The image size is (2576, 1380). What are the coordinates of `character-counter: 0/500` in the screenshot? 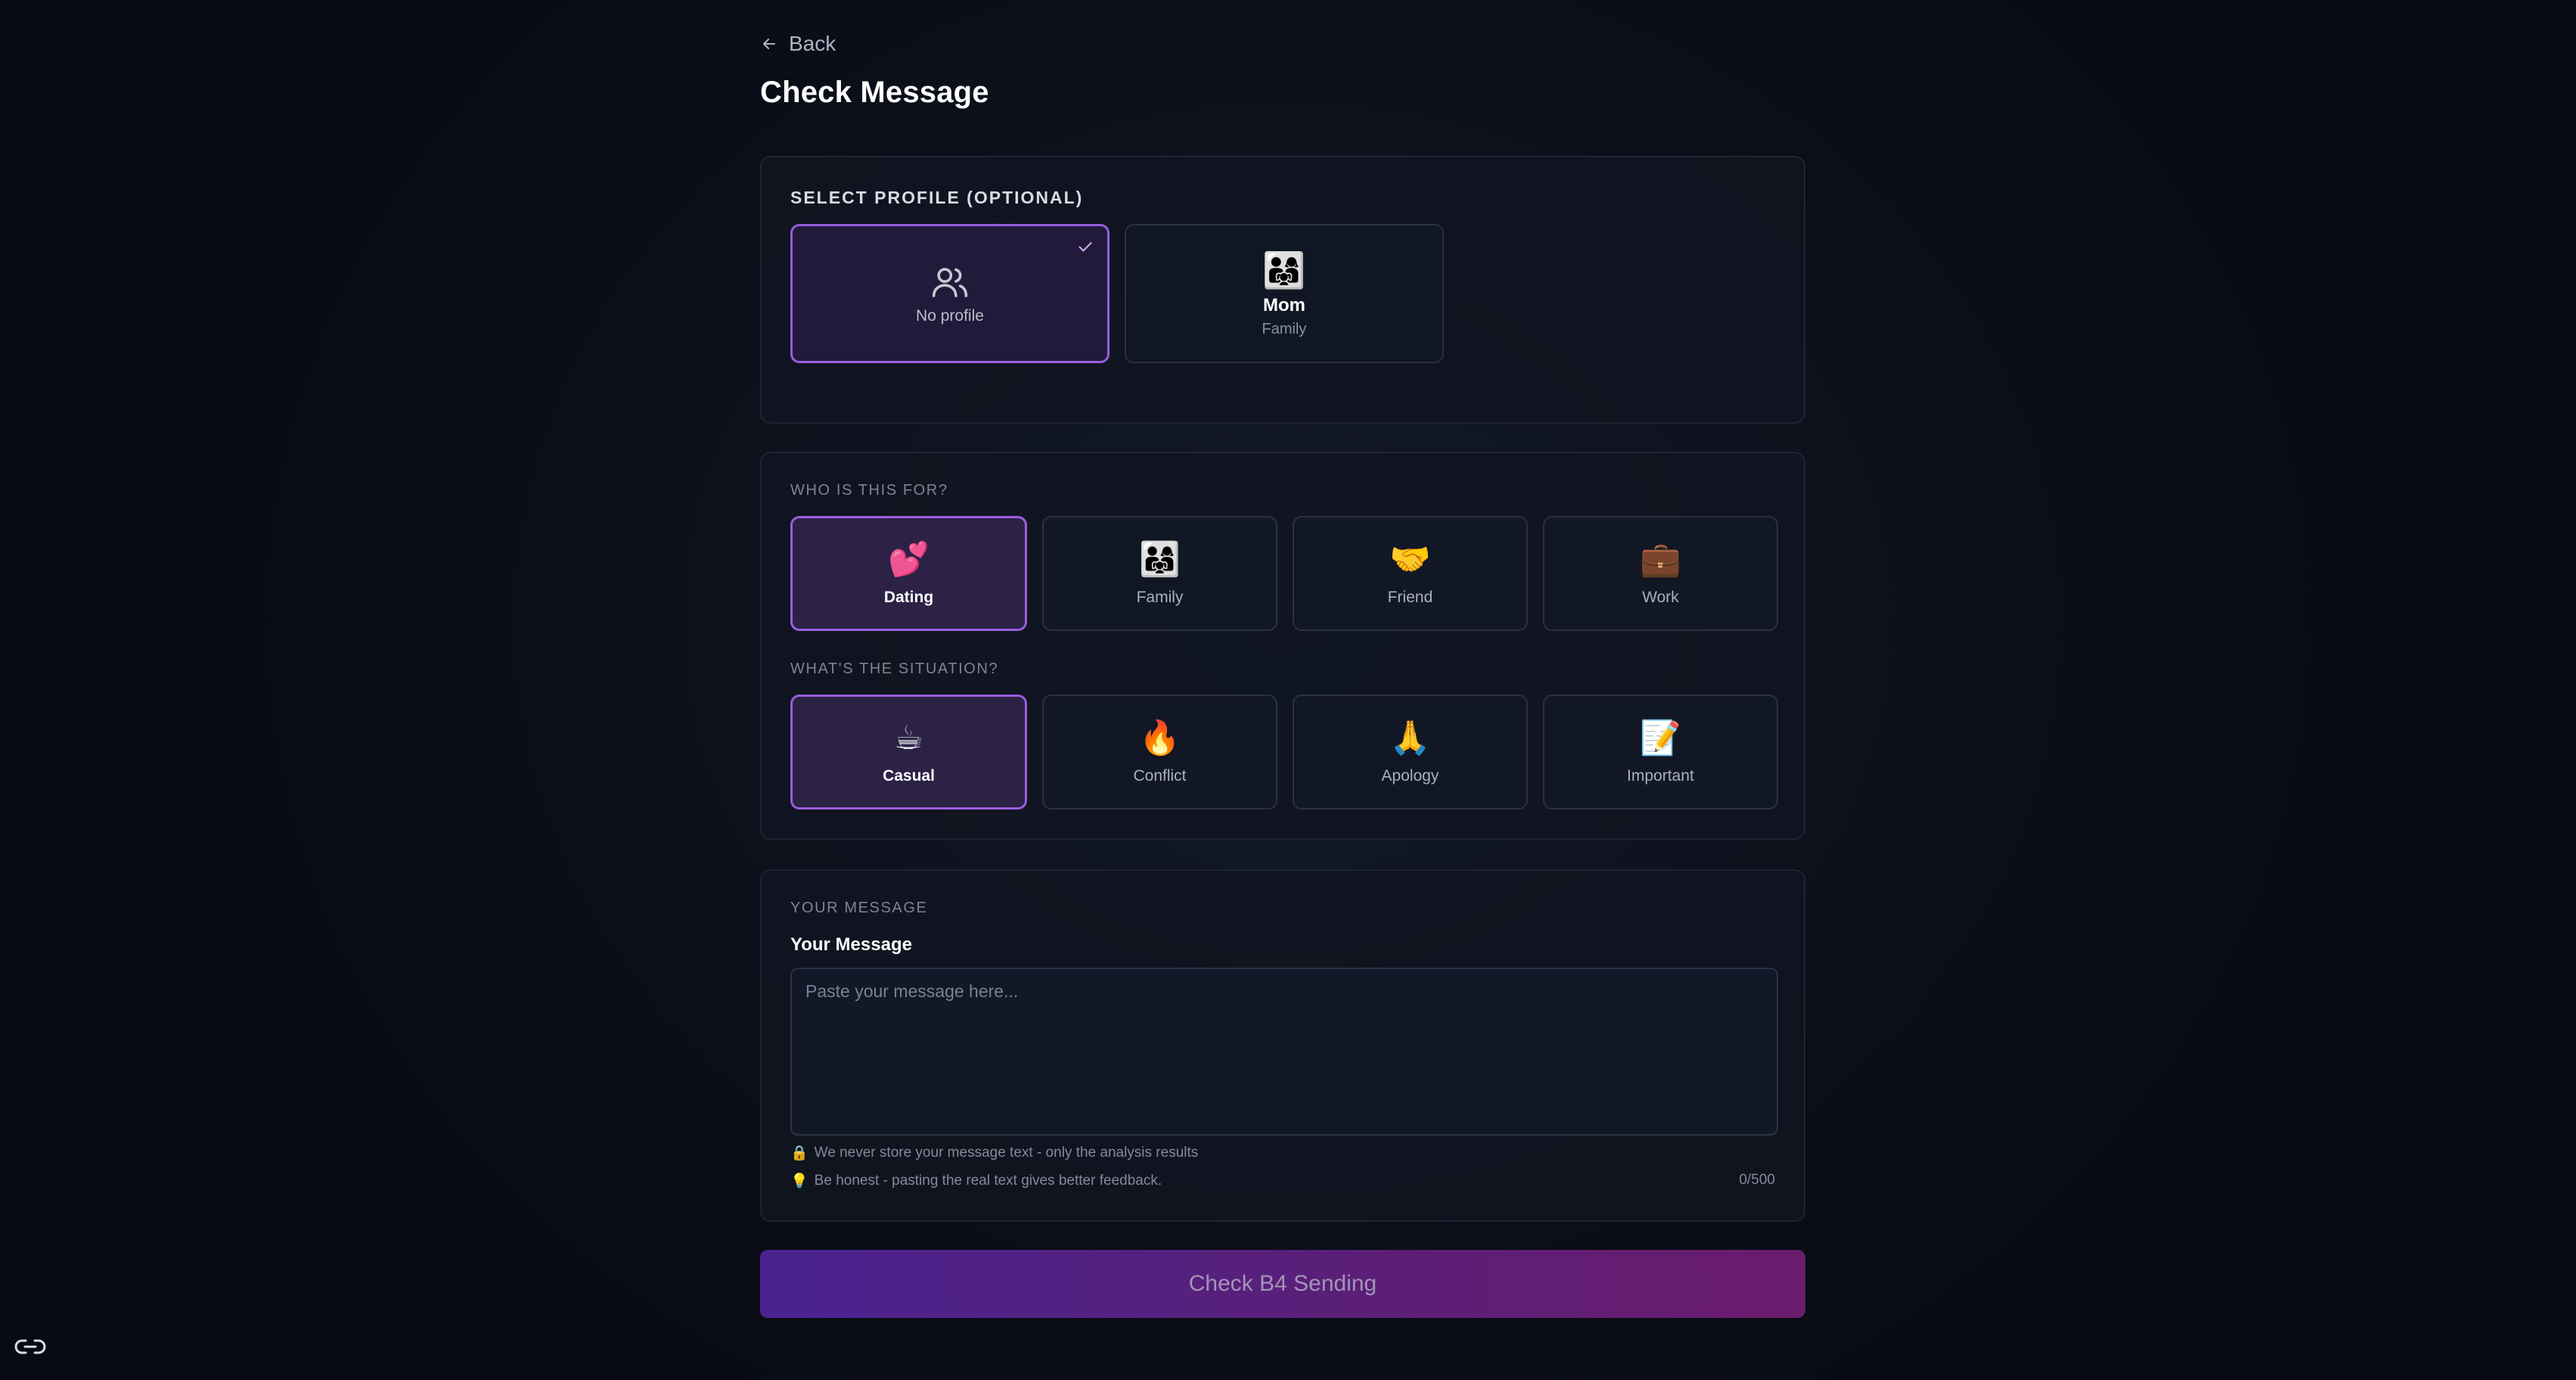 It's located at (1757, 1180).